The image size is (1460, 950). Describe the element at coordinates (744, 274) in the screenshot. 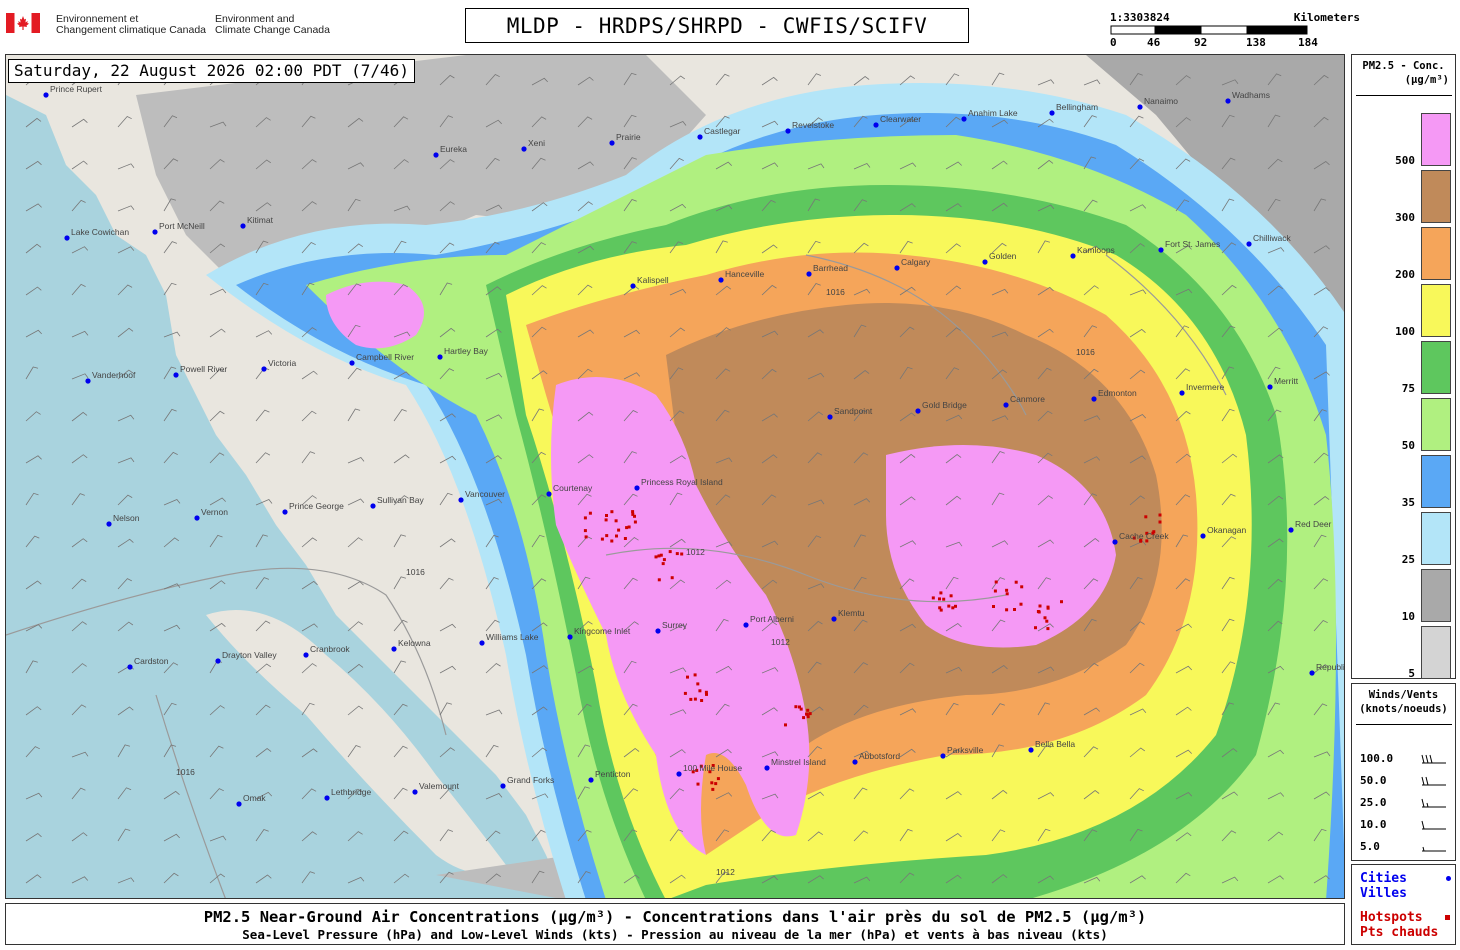

I see `city-label: Hanceville` at that location.